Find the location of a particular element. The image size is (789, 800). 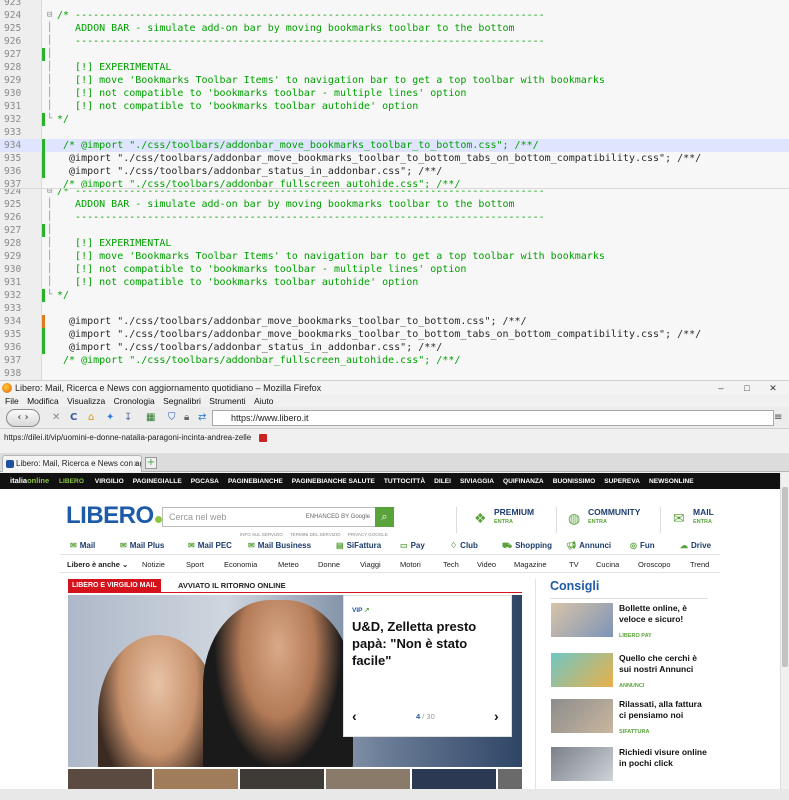

reload-icon: C is located at coordinates (73, 418).